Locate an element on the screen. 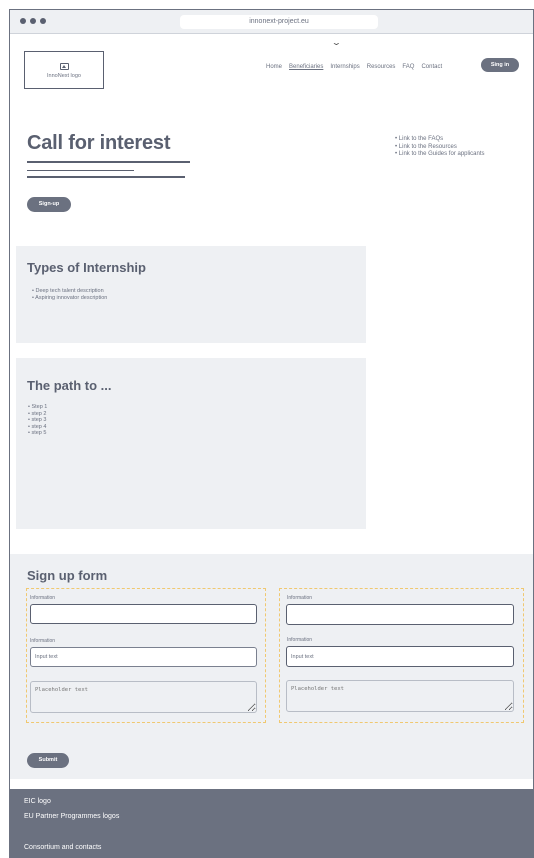 The height and width of the screenshot is (858, 534). link-guides: Link to the Guides for applicants is located at coordinates (440, 155).